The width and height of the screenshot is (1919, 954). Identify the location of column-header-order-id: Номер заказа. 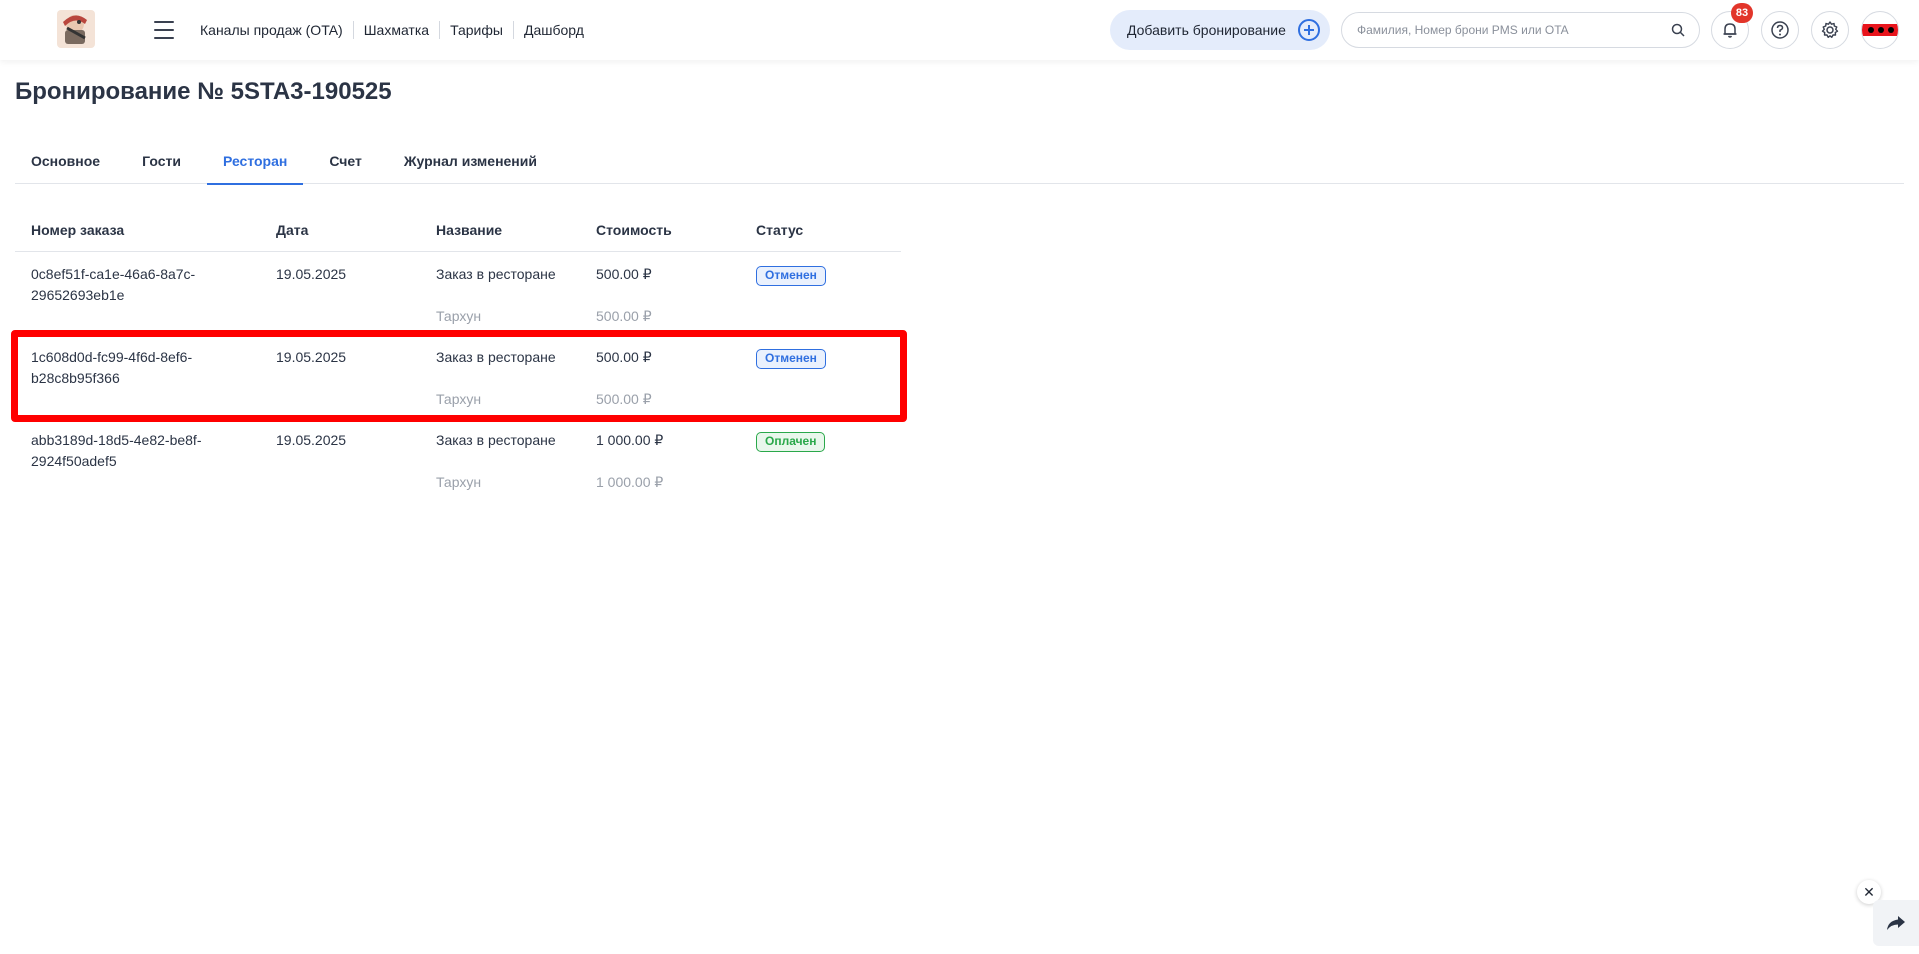
(78, 230).